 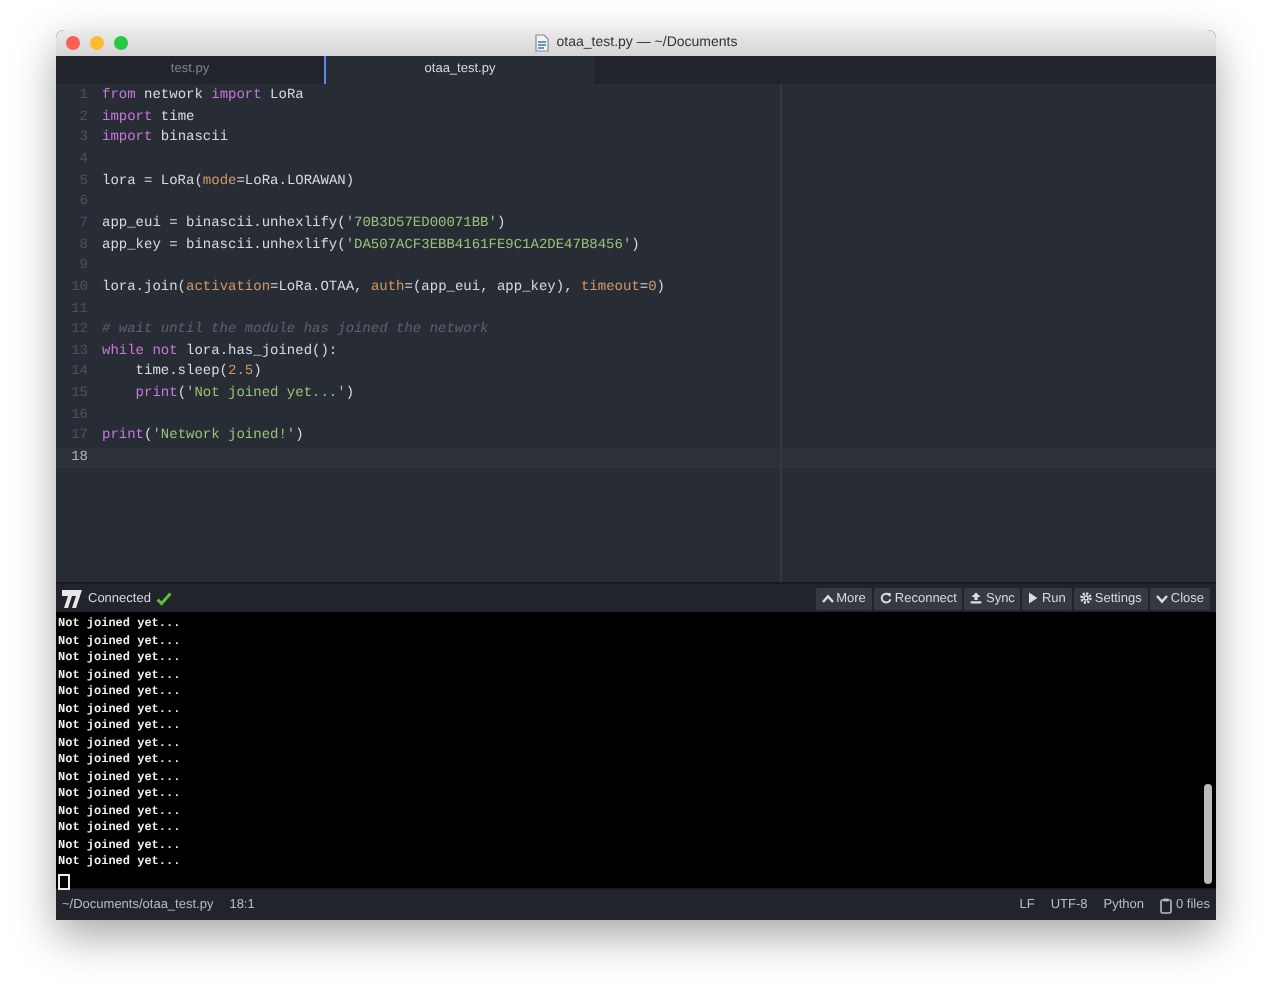 What do you see at coordinates (1208, 834) in the screenshot?
I see `scrollbar-thumb` at bounding box center [1208, 834].